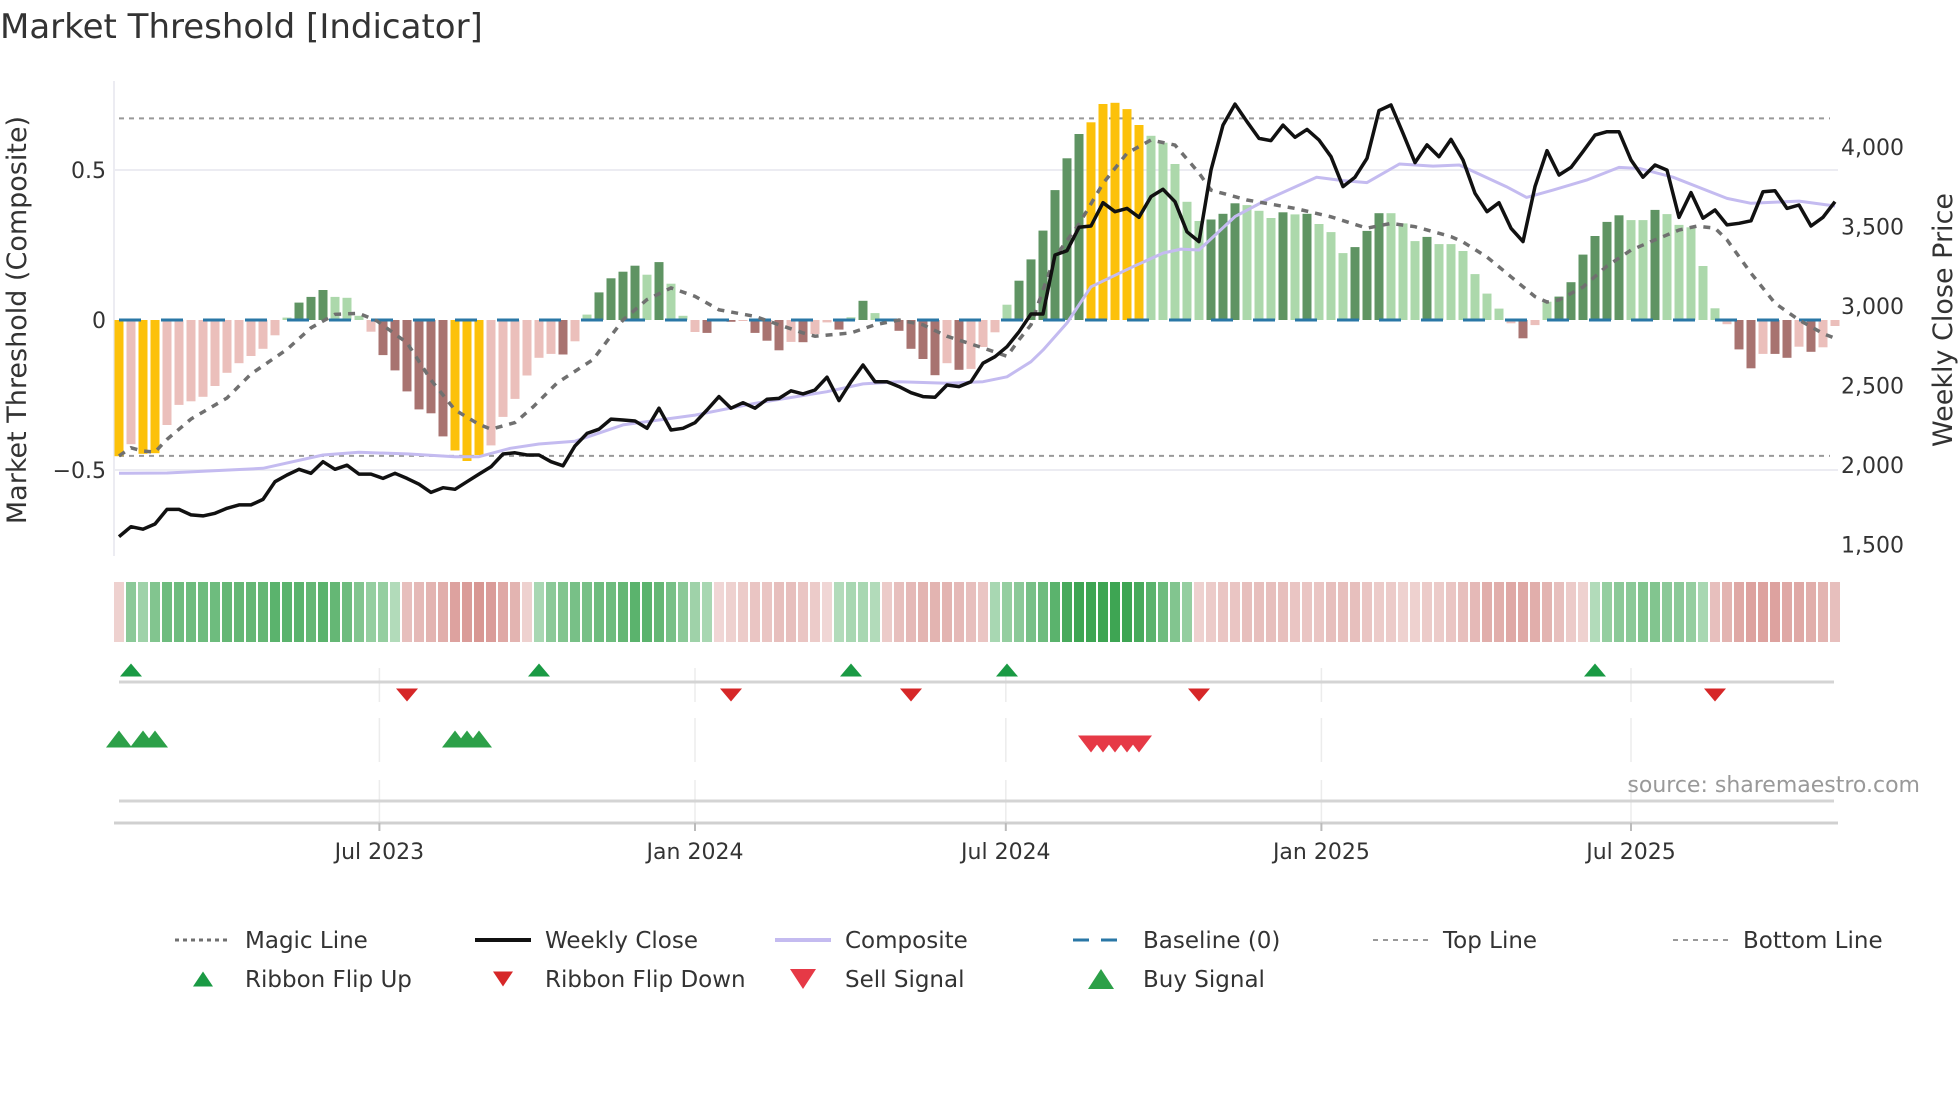 The image size is (1960, 1102). What do you see at coordinates (17, 320) in the screenshot?
I see `left-axis-label: Market Threshold (Composite)` at bounding box center [17, 320].